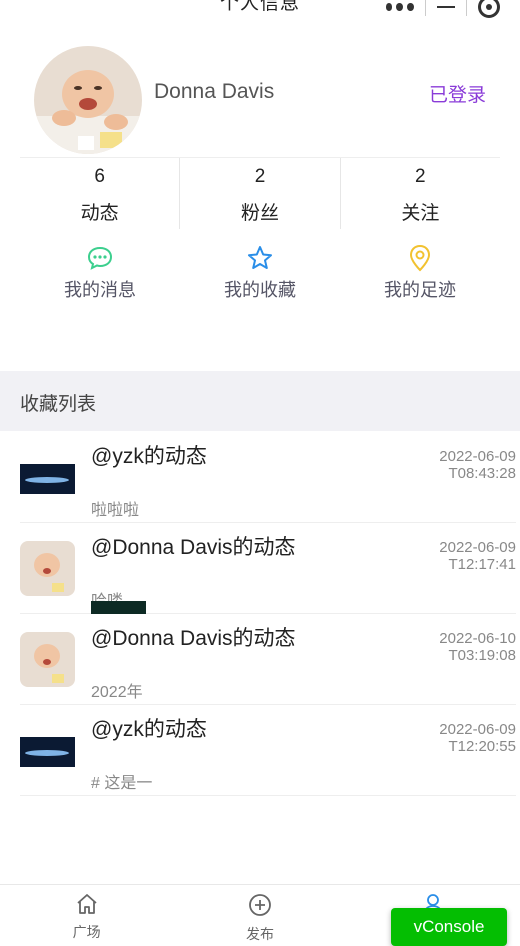 Image resolution: width=520 pixels, height=946 pixels. Describe the element at coordinates (86, 932) in the screenshot. I see `tab-label: 广场` at that location.